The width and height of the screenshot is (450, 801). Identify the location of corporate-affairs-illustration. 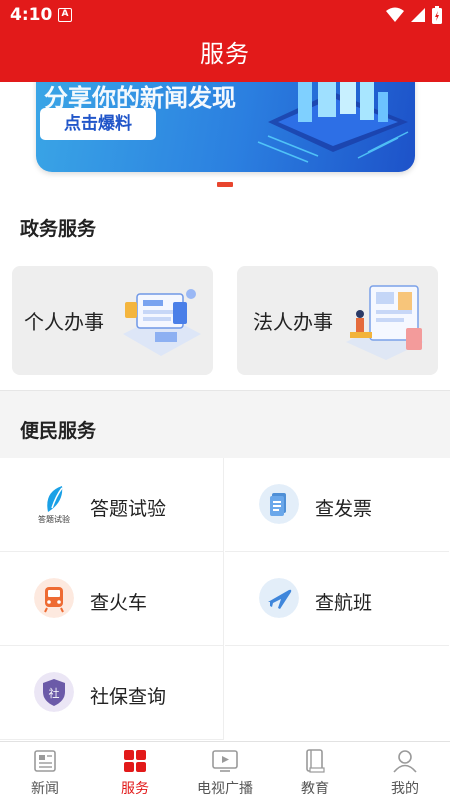
(385, 322).